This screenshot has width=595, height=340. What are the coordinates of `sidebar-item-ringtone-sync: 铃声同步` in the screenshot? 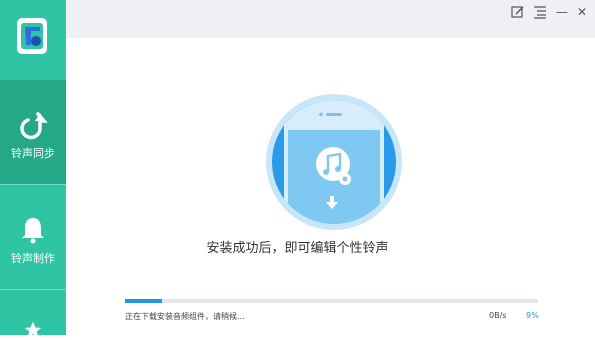 It's located at (33, 132).